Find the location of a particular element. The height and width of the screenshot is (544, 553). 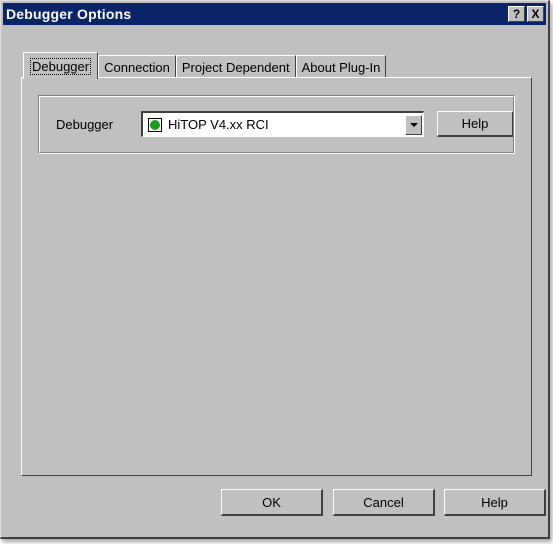

tab-about-plug-in-label: About Plug-In is located at coordinates (341, 67).